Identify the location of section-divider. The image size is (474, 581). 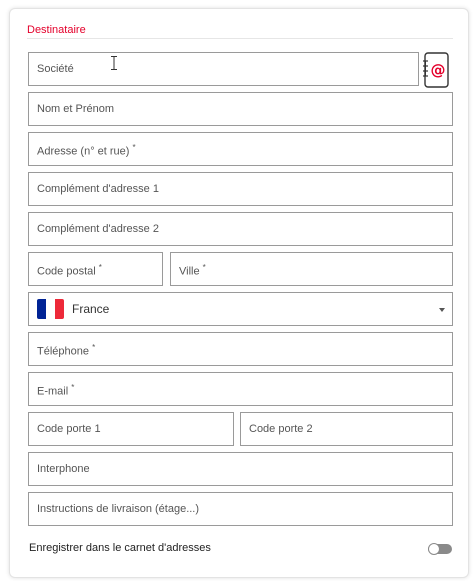
(240, 38).